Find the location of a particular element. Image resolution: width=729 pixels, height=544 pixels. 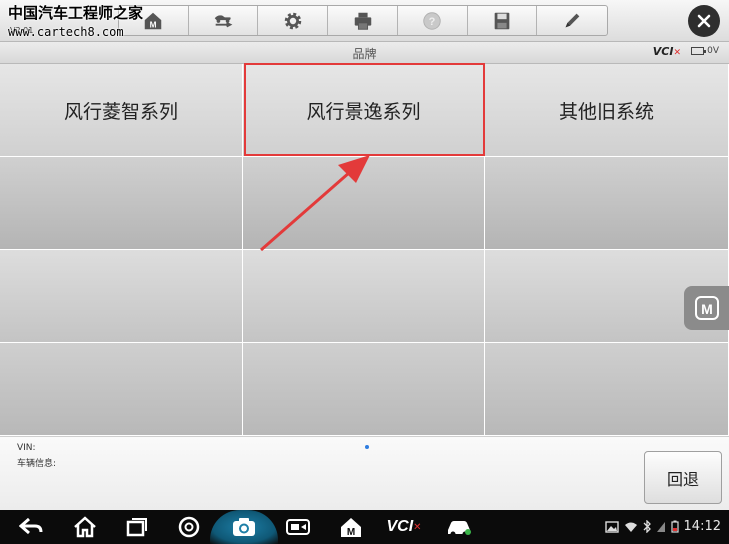

nav-back-button is located at coordinates (31, 527).